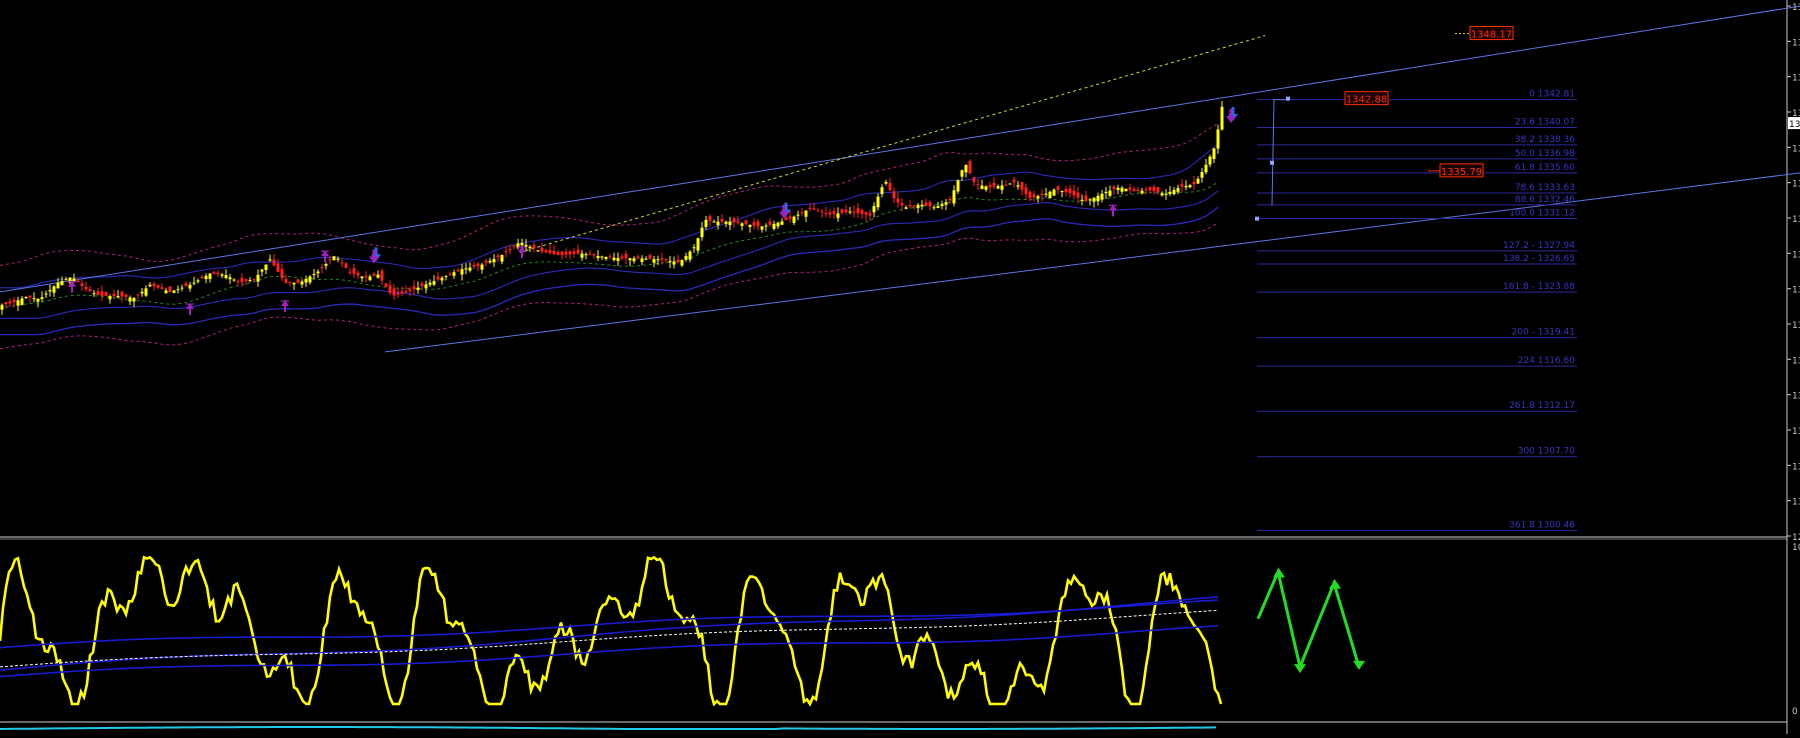  What do you see at coordinates (609, 633) in the screenshot?
I see `oscillator-band-mid` at bounding box center [609, 633].